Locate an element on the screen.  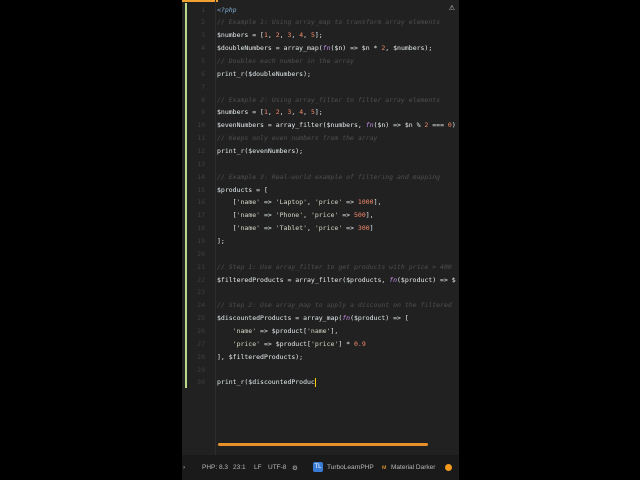
code-line: 23 is located at coordinates (320, 292).